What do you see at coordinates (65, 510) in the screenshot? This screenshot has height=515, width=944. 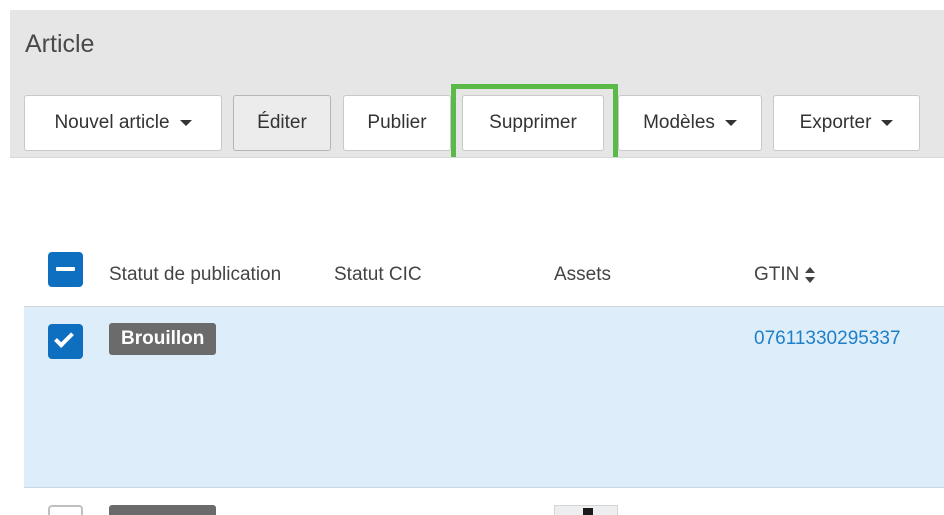 I see `row-checkbox` at bounding box center [65, 510].